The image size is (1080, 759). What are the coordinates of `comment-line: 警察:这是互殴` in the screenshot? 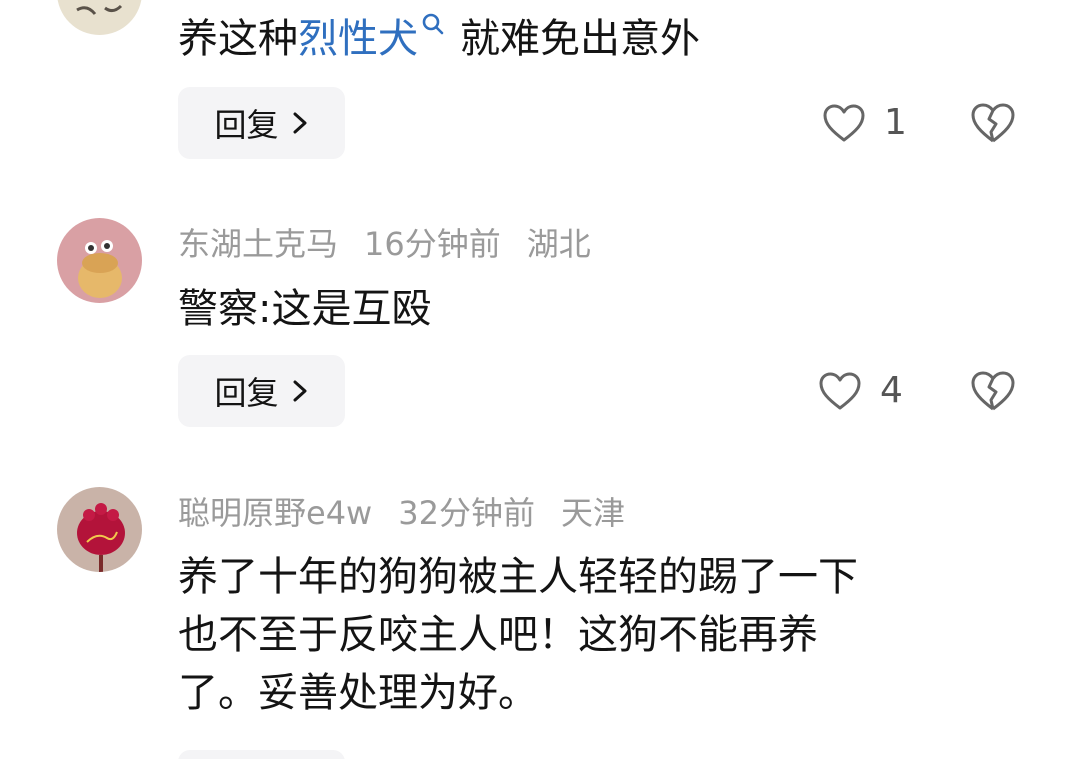 It's located at (305, 309).